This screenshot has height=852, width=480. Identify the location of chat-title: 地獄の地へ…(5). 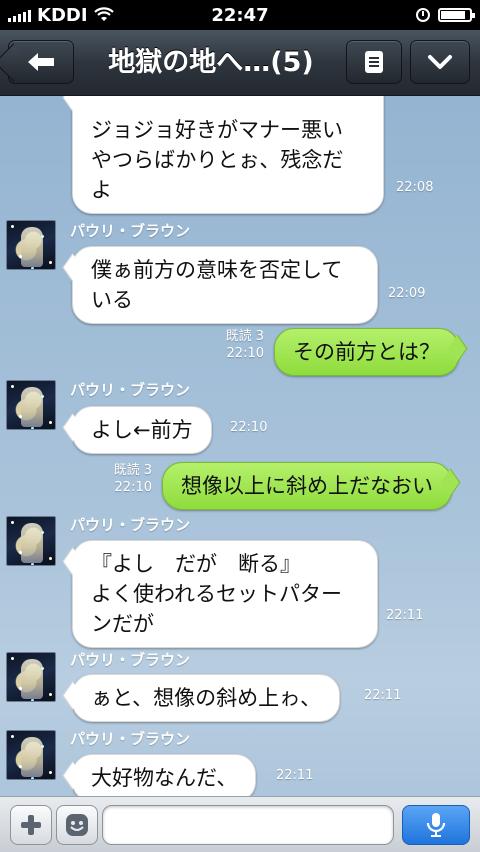
(211, 62).